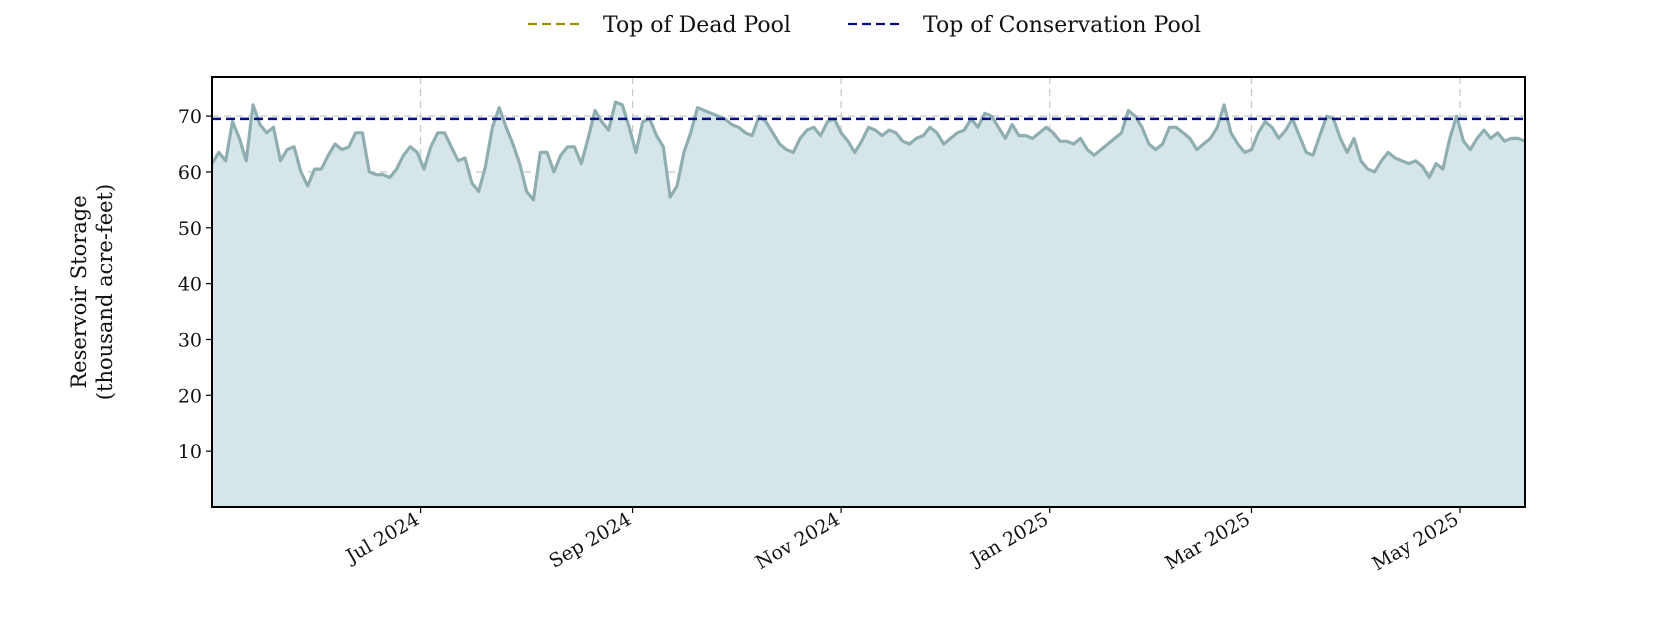  I want to click on y-axis-title-line-1: Reservoir Storage, so click(79, 291).